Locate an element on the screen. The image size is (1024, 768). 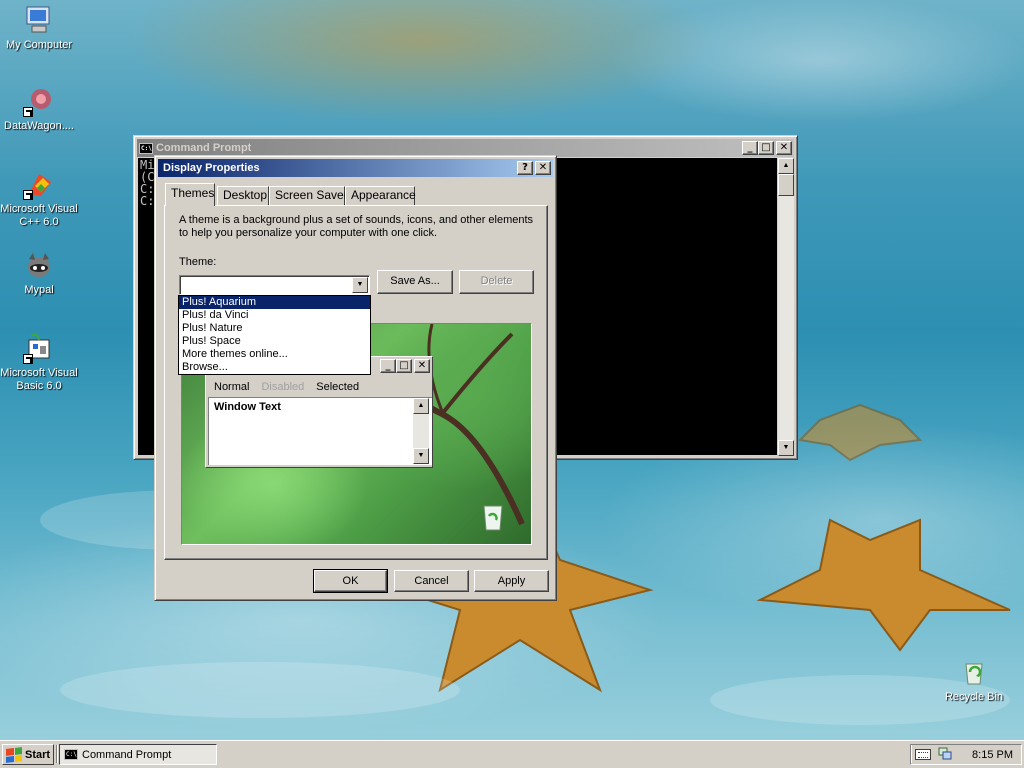
start-button: Start is located at coordinates (28, 754).